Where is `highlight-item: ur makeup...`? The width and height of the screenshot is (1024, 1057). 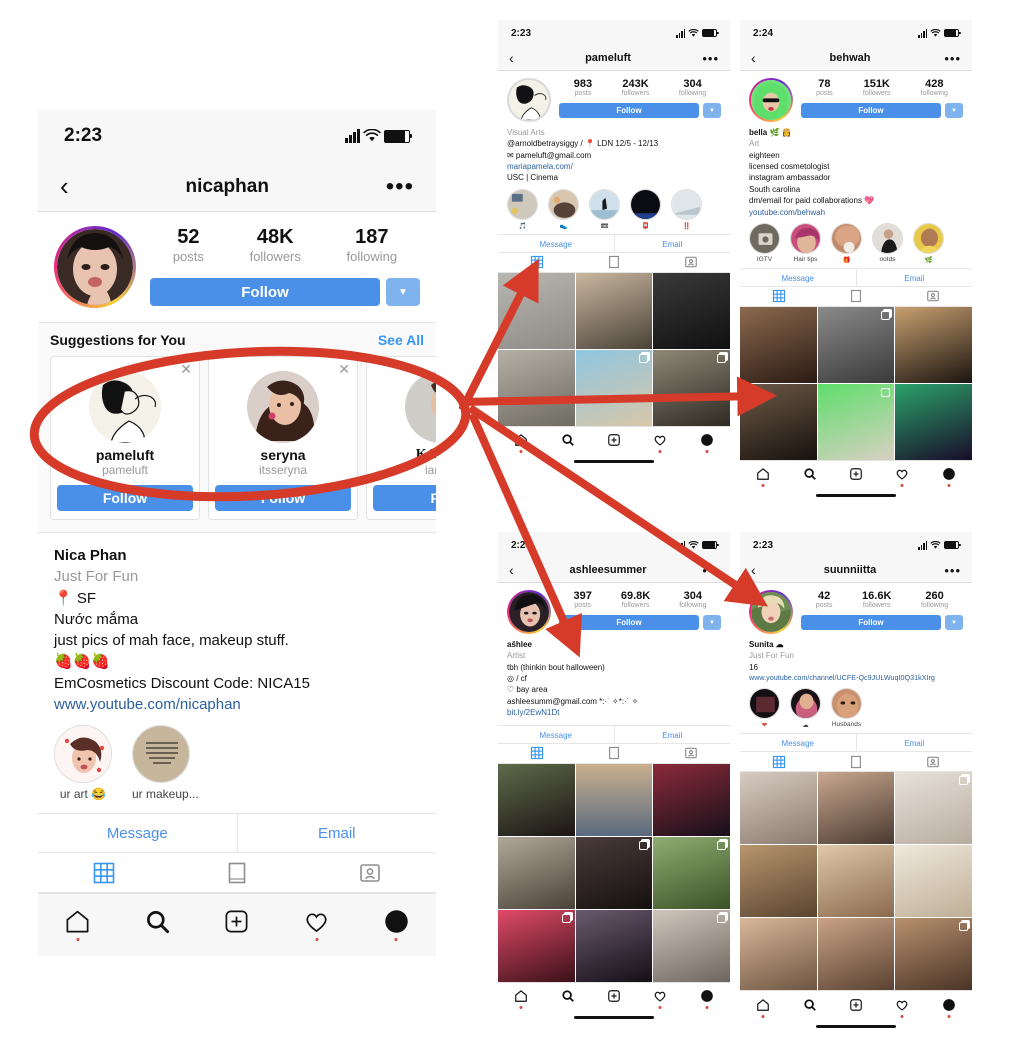 highlight-item: ur makeup... is located at coordinates (165, 763).